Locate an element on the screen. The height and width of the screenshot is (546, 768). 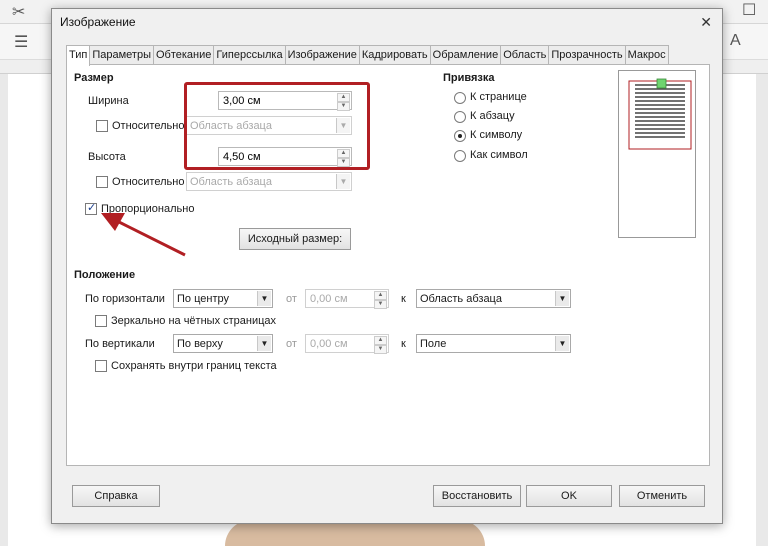
width-label: Ширина is located at coordinates (108, 101).